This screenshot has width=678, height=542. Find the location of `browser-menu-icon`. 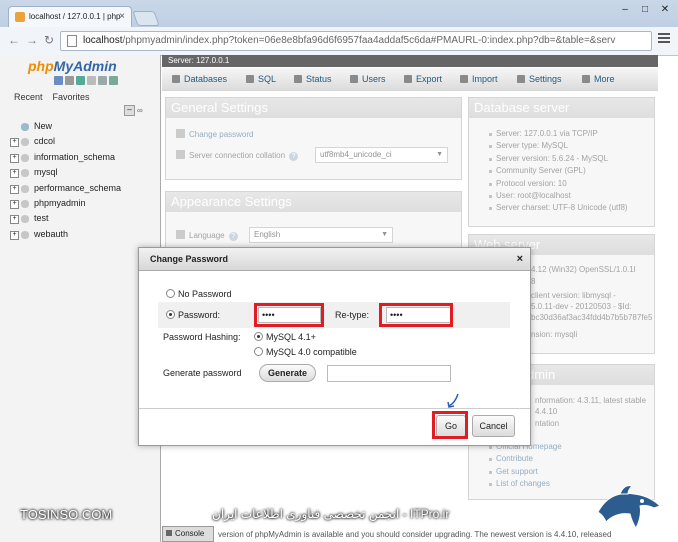

browser-menu-icon is located at coordinates (664, 39).